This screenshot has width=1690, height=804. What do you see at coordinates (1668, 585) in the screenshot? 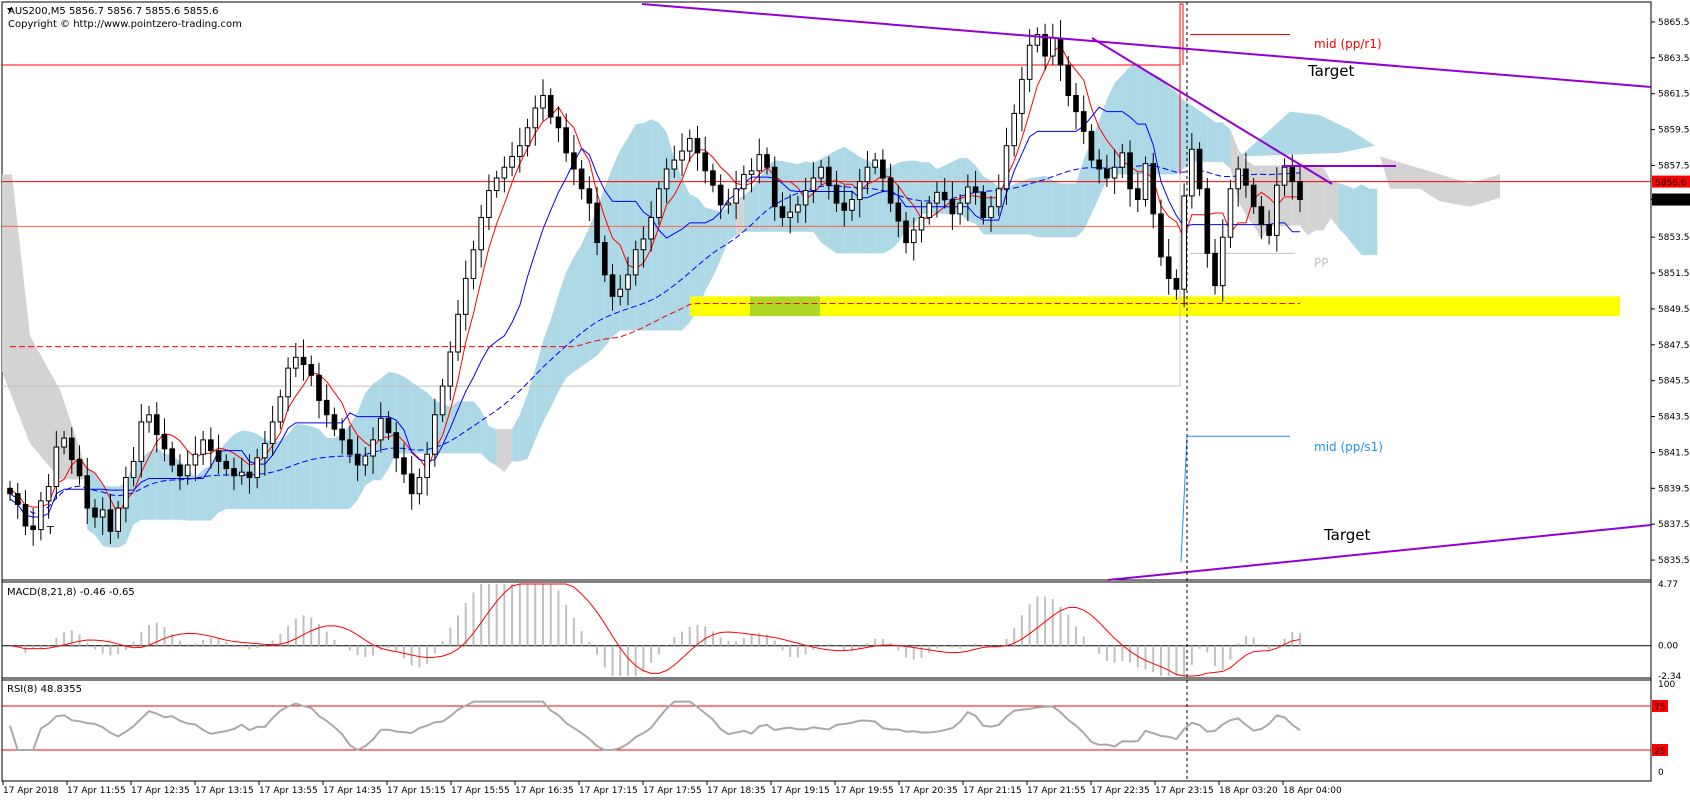
I see `macd-tick-label: 4.77` at bounding box center [1668, 585].